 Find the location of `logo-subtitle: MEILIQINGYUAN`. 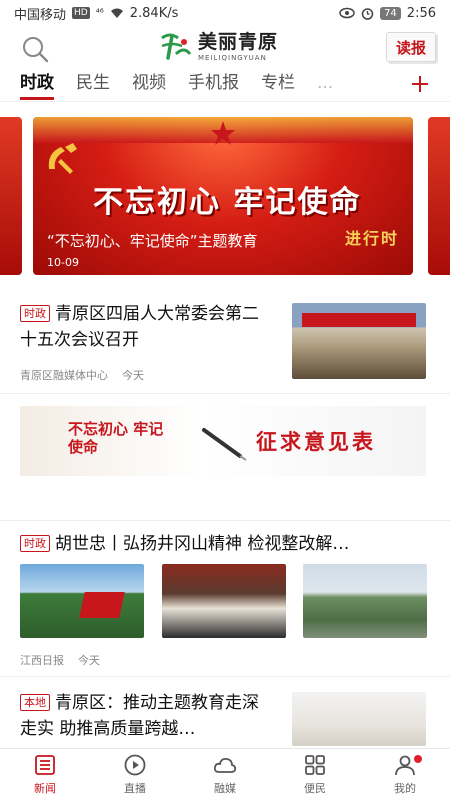

logo-subtitle: MEILIQINGYUAN is located at coordinates (232, 57).